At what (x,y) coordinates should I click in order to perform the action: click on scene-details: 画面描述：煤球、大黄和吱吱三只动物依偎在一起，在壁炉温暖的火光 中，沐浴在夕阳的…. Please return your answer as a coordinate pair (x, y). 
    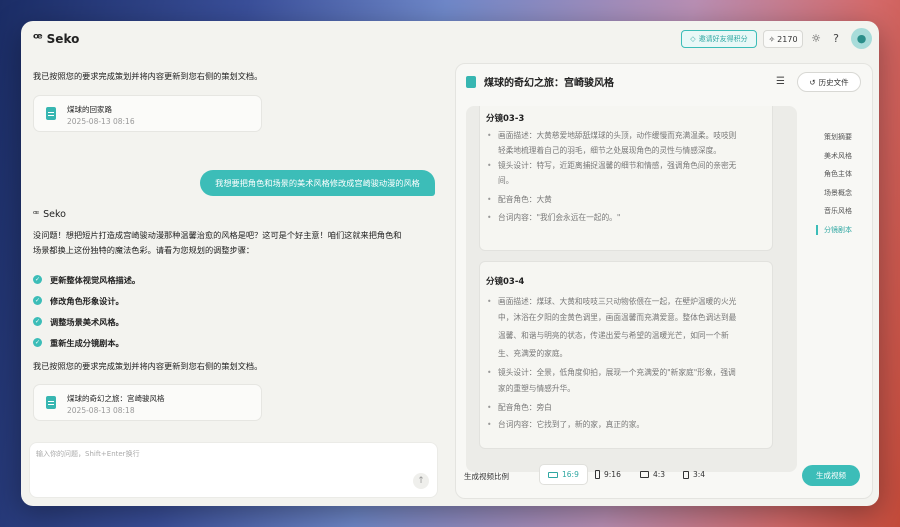
    Looking at the image, I should click on (636, 363).